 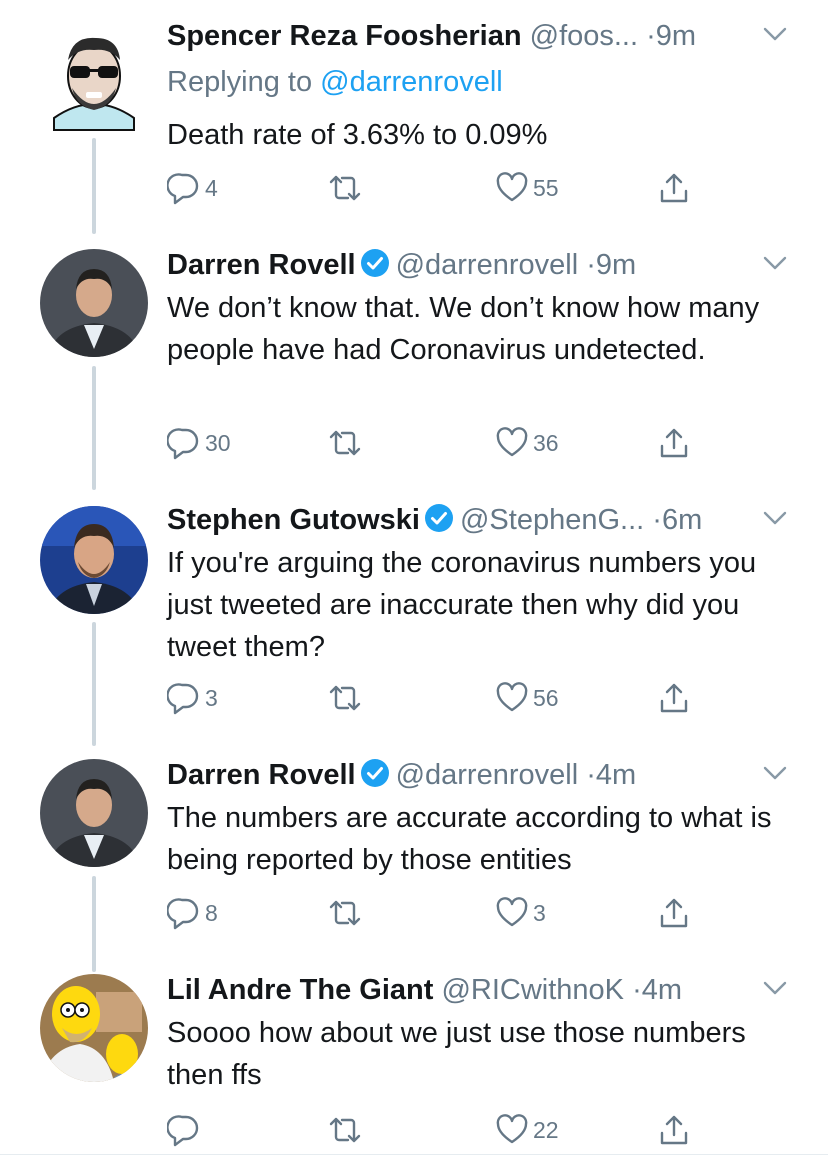 What do you see at coordinates (218, 442) in the screenshot?
I see `reply-count: 30` at bounding box center [218, 442].